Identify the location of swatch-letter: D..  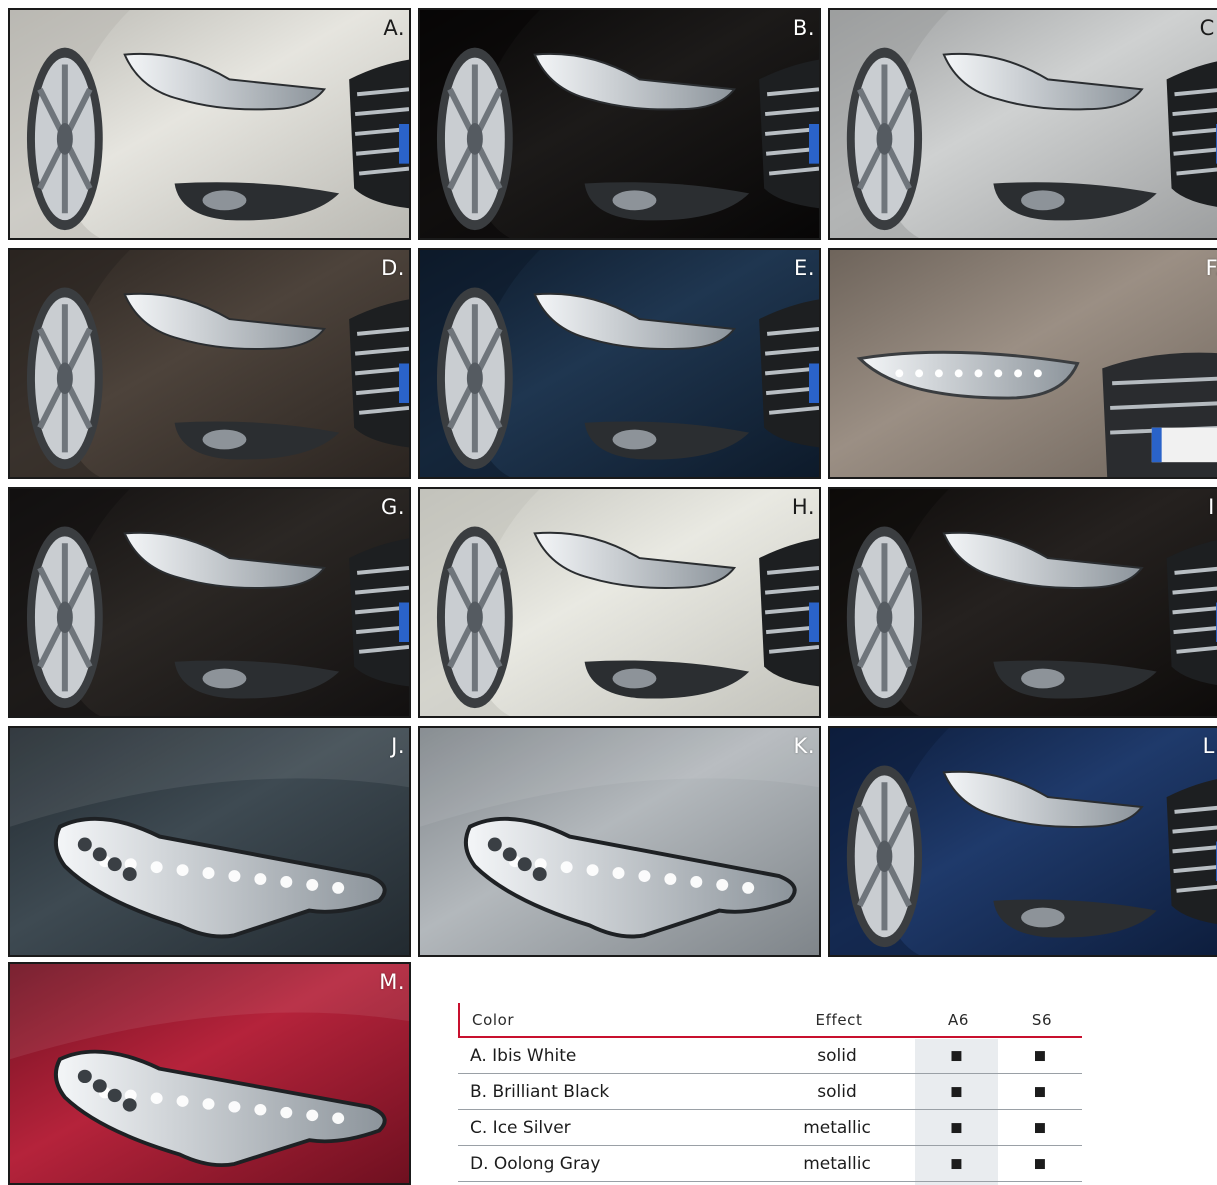
(393, 268).